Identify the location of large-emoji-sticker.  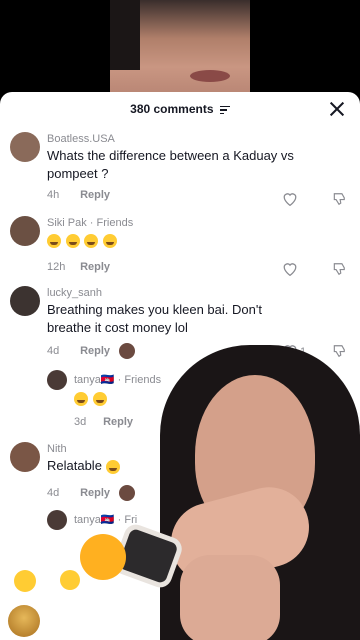
(103, 557).